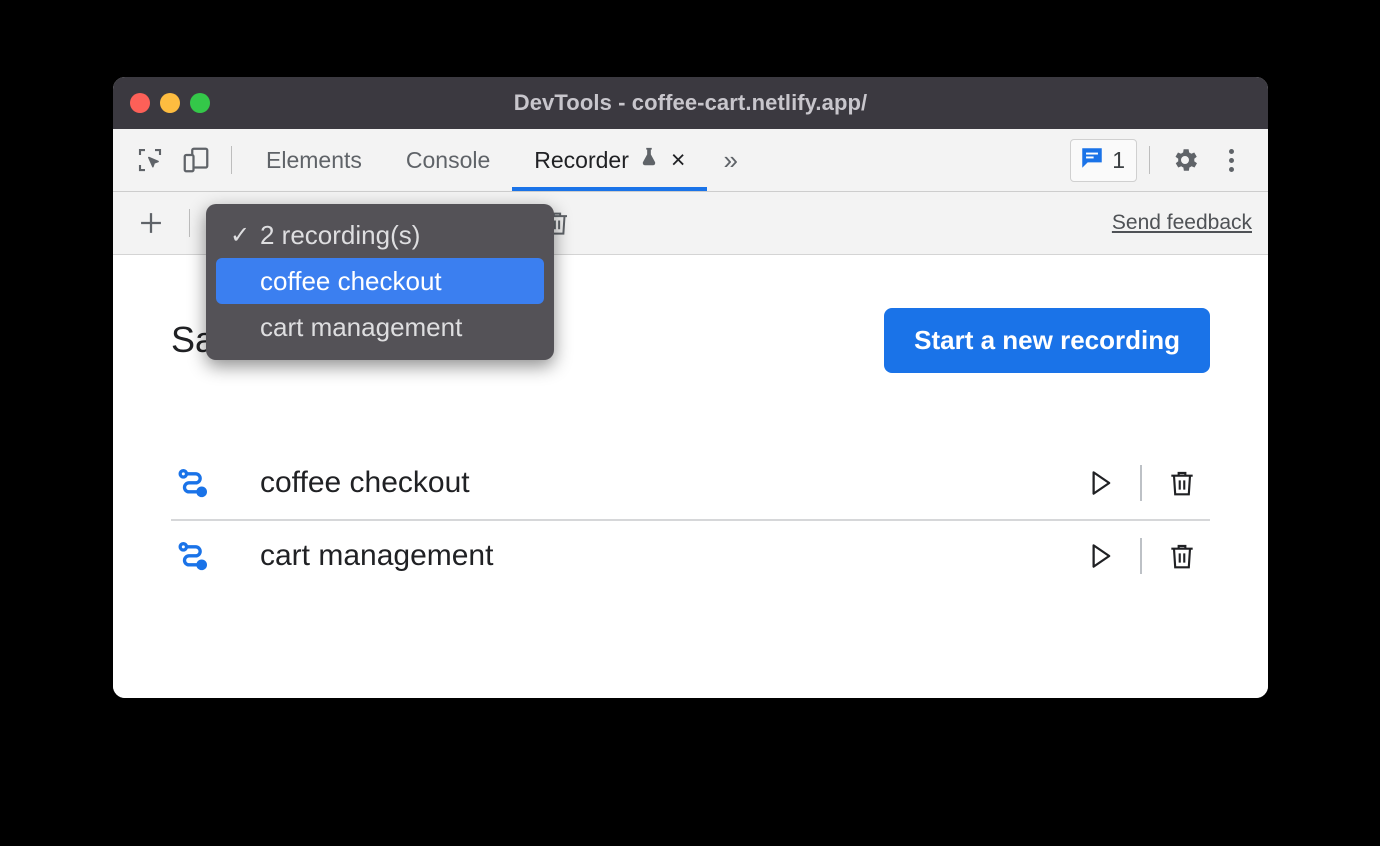  What do you see at coordinates (361, 326) in the screenshot?
I see `dropdown-item-label: cart management` at bounding box center [361, 326].